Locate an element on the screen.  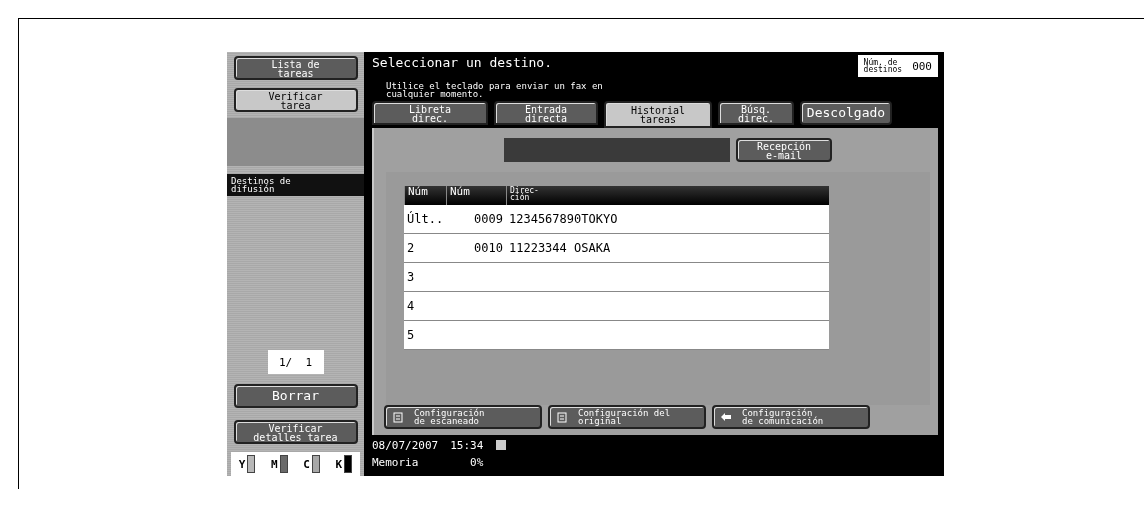
toner-label: C is located at coordinates (306, 464).